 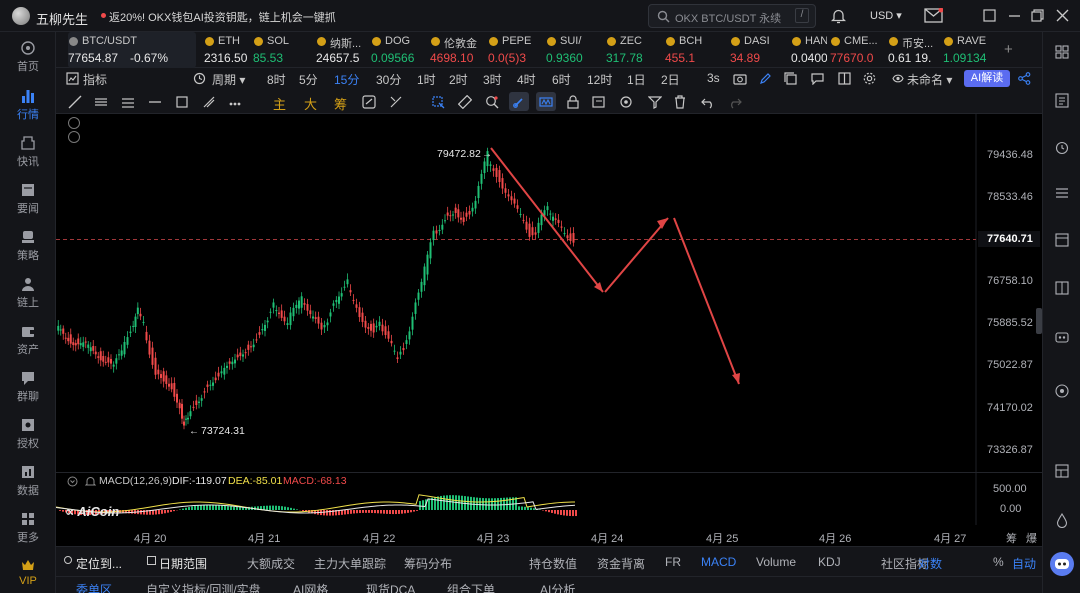 What do you see at coordinates (456, 50) in the screenshot?
I see `ticker-5: 伦敦金 4698.10` at bounding box center [456, 50].